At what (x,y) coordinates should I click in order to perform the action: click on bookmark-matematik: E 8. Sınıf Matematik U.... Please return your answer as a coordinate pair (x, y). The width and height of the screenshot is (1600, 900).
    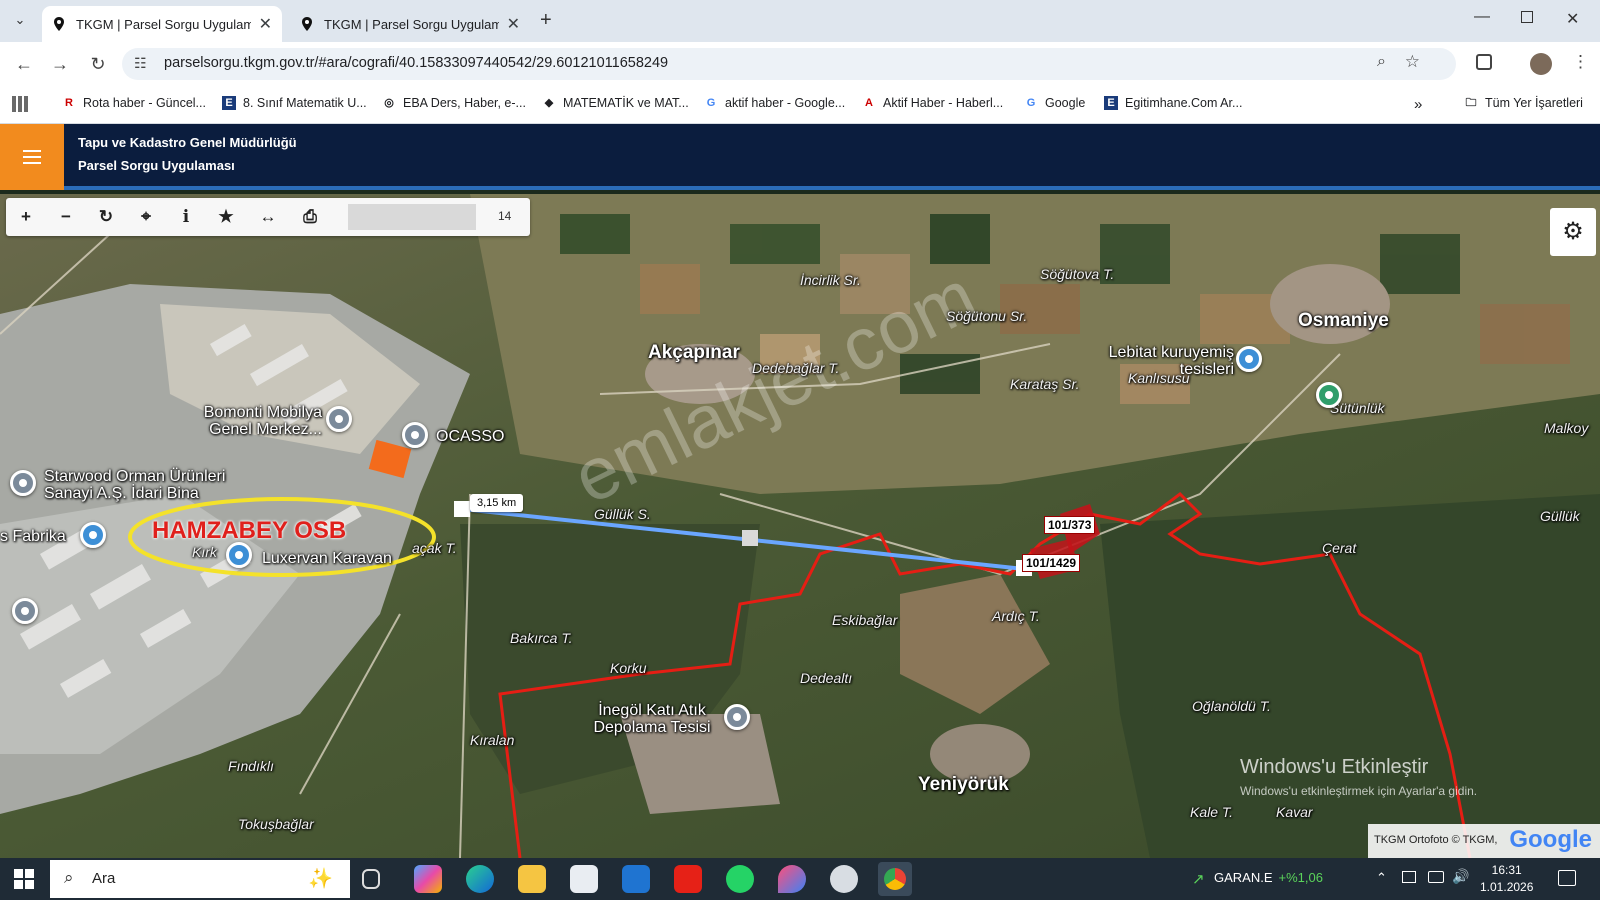
    Looking at the image, I should click on (294, 103).